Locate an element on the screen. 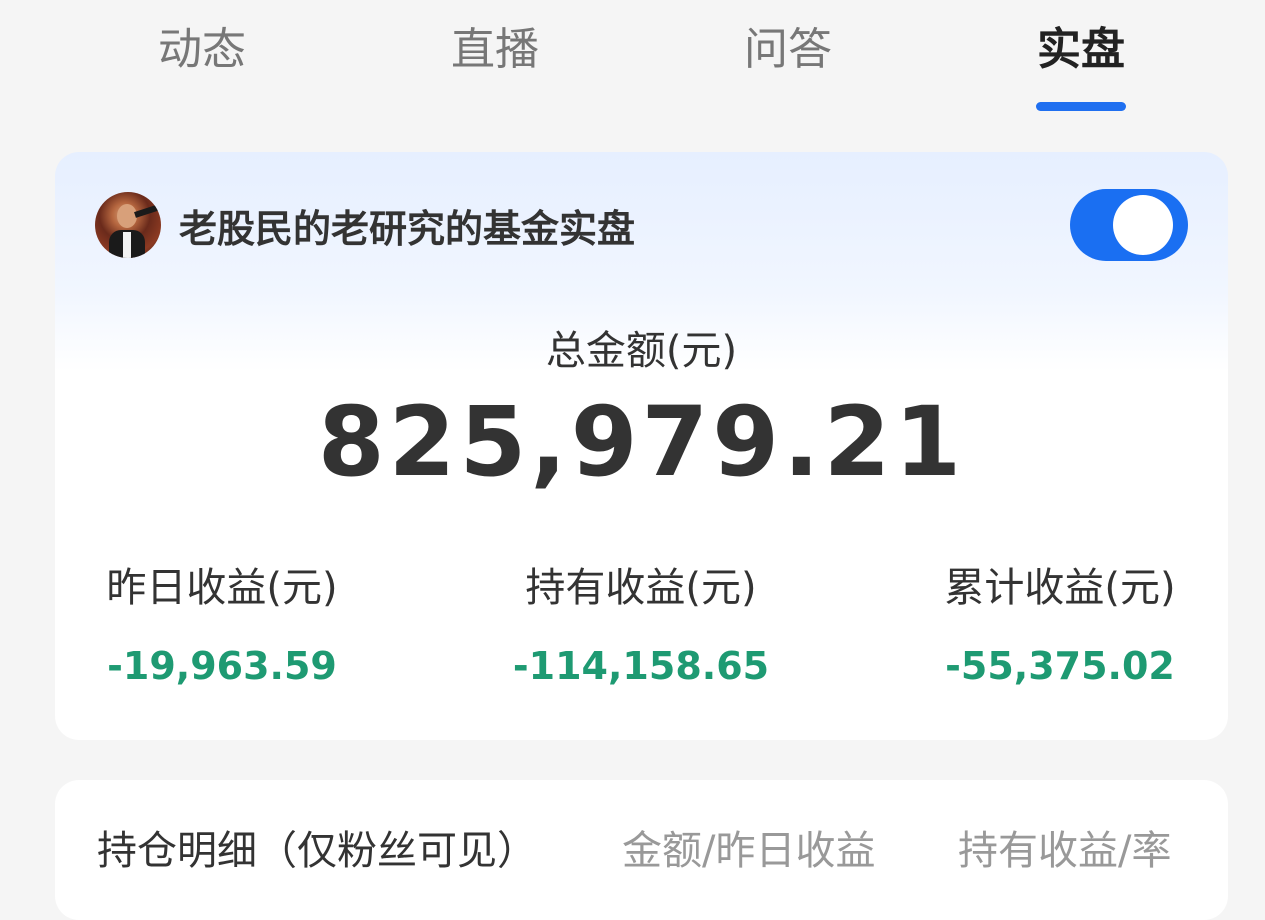 The height and width of the screenshot is (920, 1265). stat-yesterday: 昨日收益(元) -19,963.59 is located at coordinates (222, 622).